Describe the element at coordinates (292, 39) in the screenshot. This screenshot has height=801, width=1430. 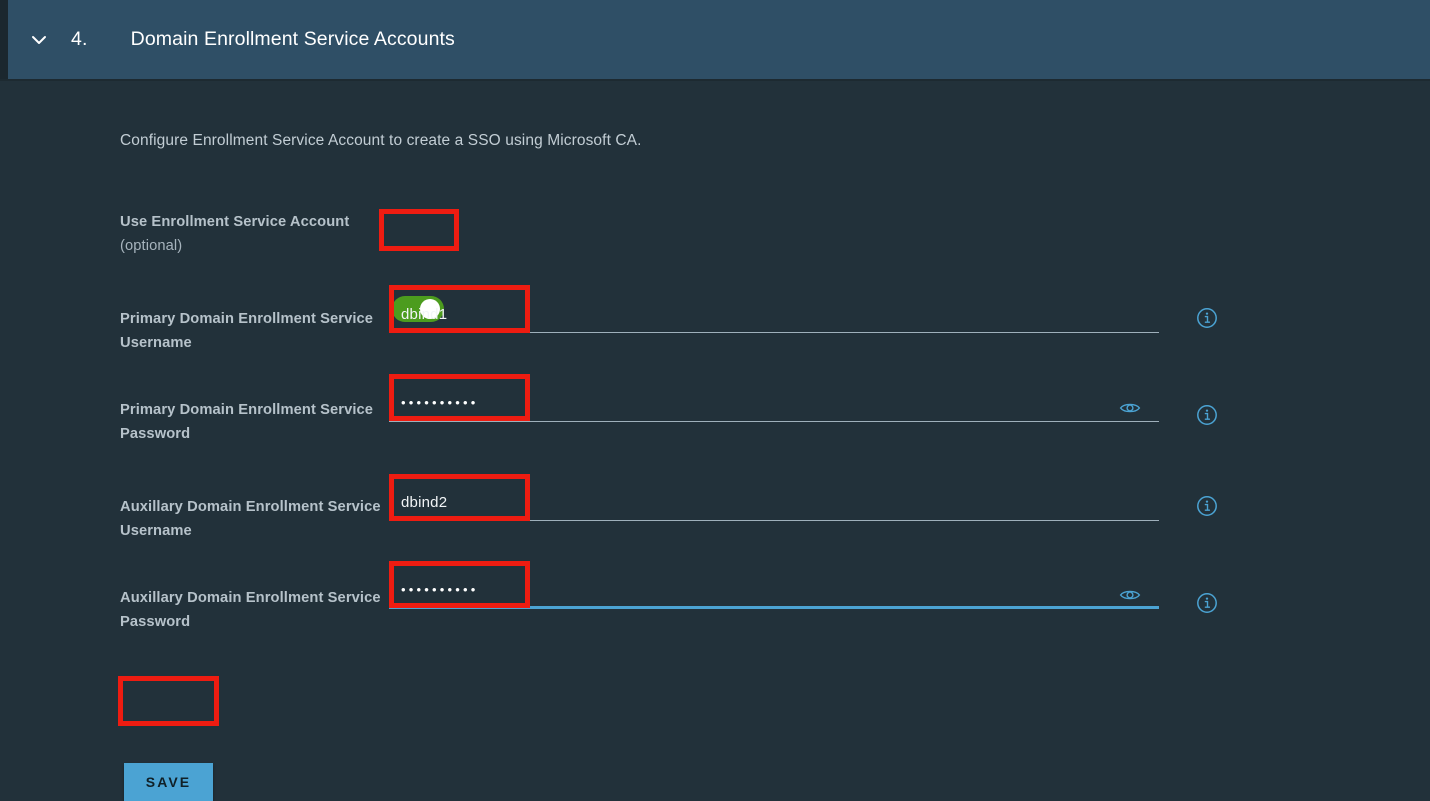
I see `page-title: Domain Enrollment Service Accounts` at that location.